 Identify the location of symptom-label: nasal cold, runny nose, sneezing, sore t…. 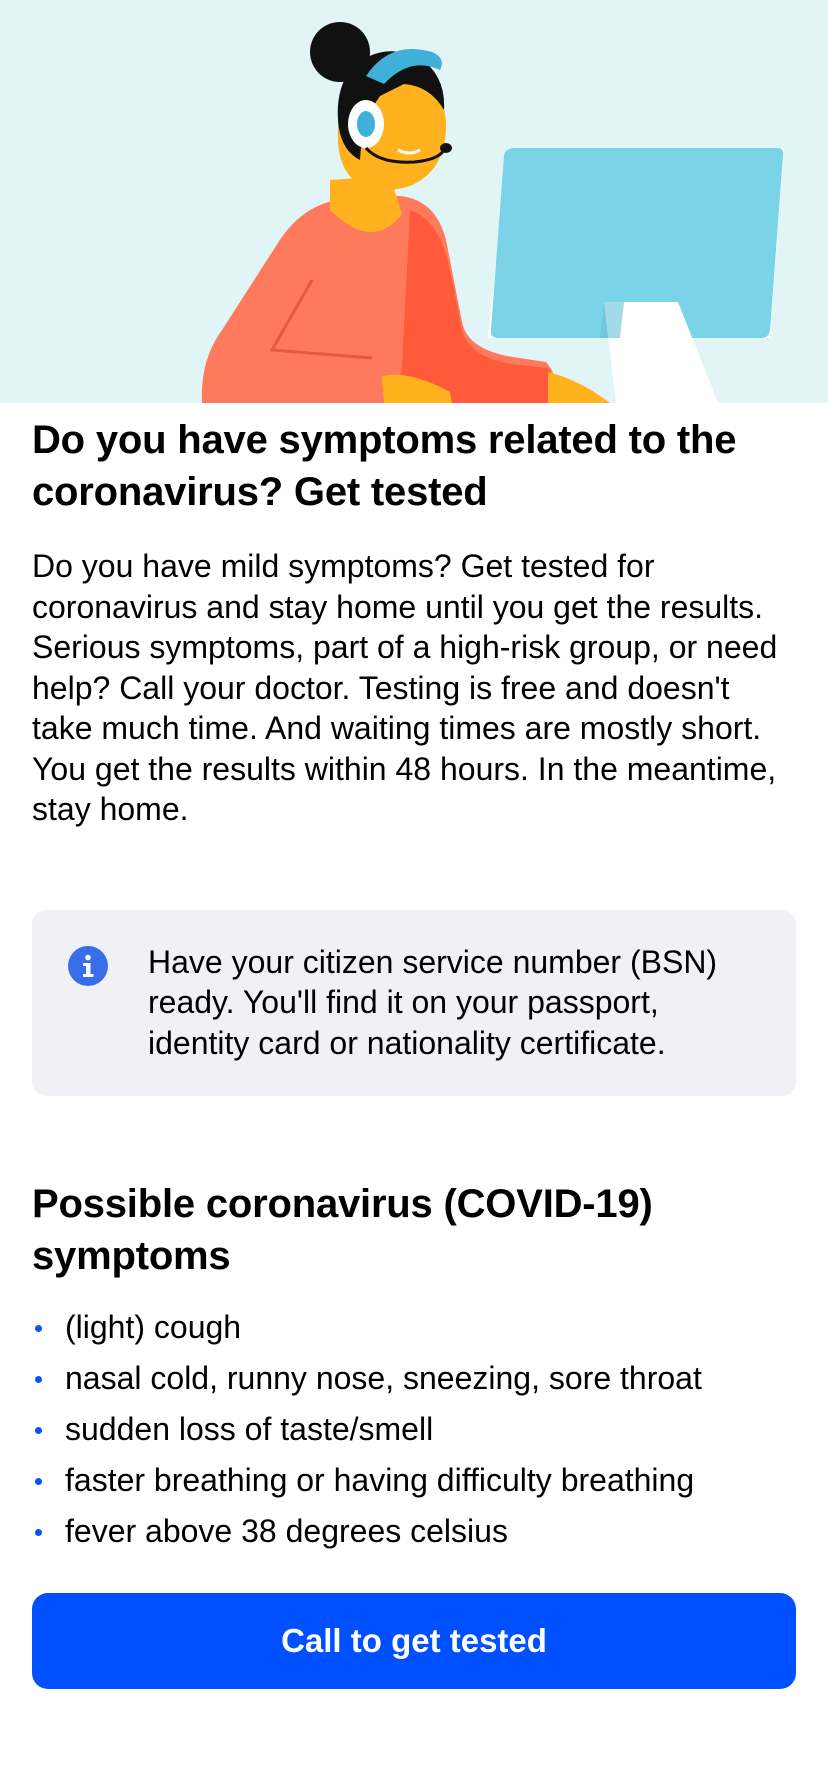
(383, 1377).